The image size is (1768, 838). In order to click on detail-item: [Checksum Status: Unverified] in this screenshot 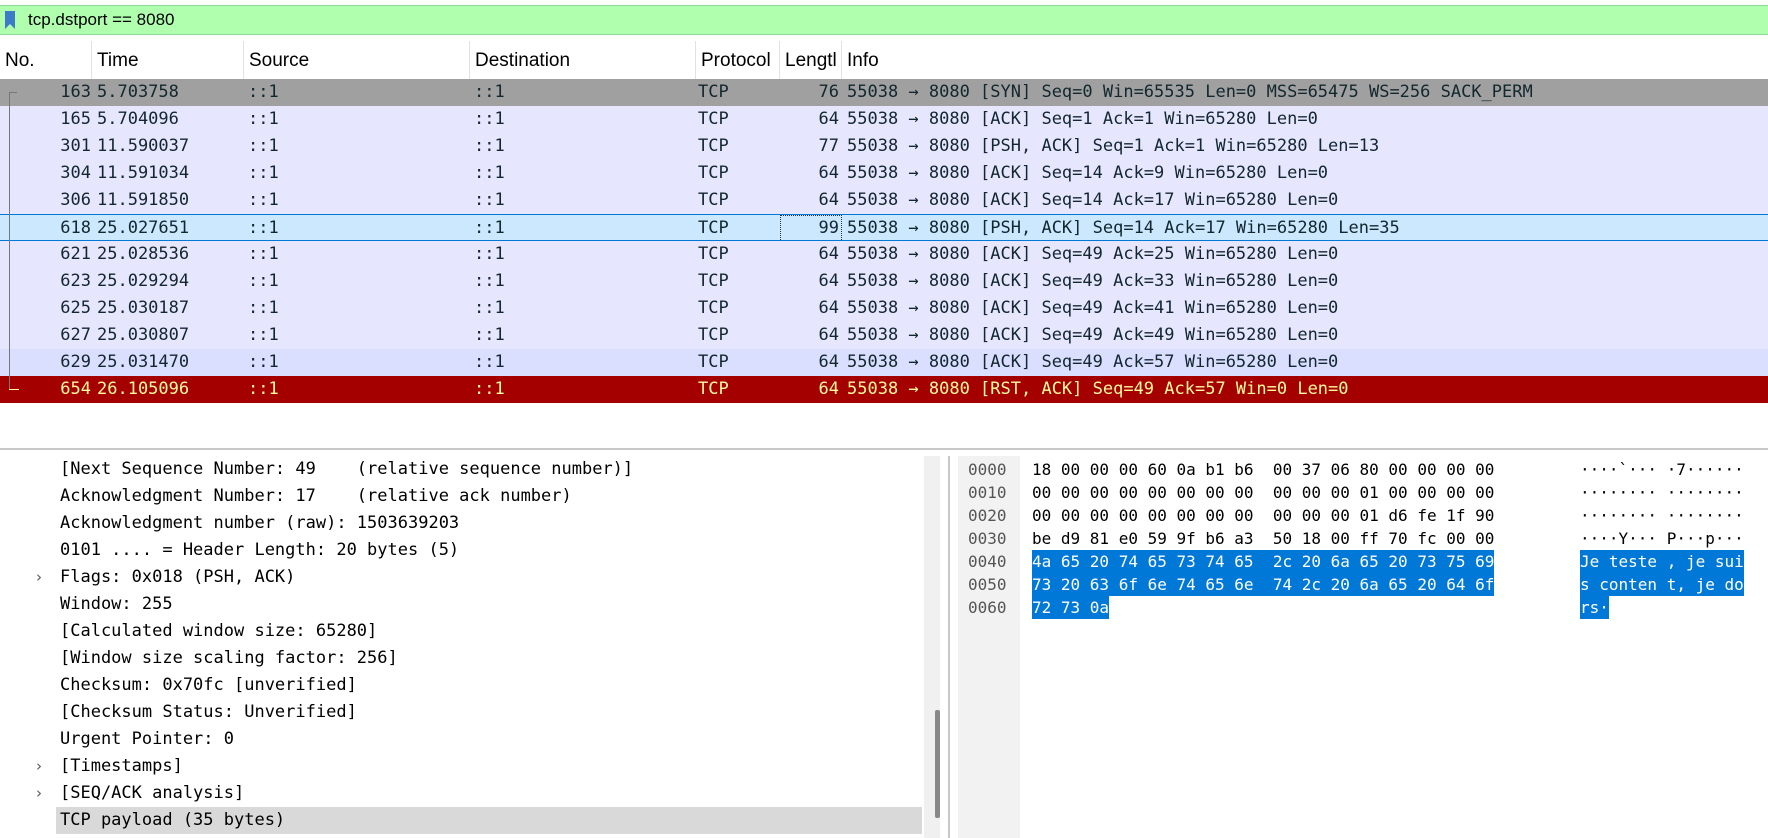, I will do `click(461, 712)`.